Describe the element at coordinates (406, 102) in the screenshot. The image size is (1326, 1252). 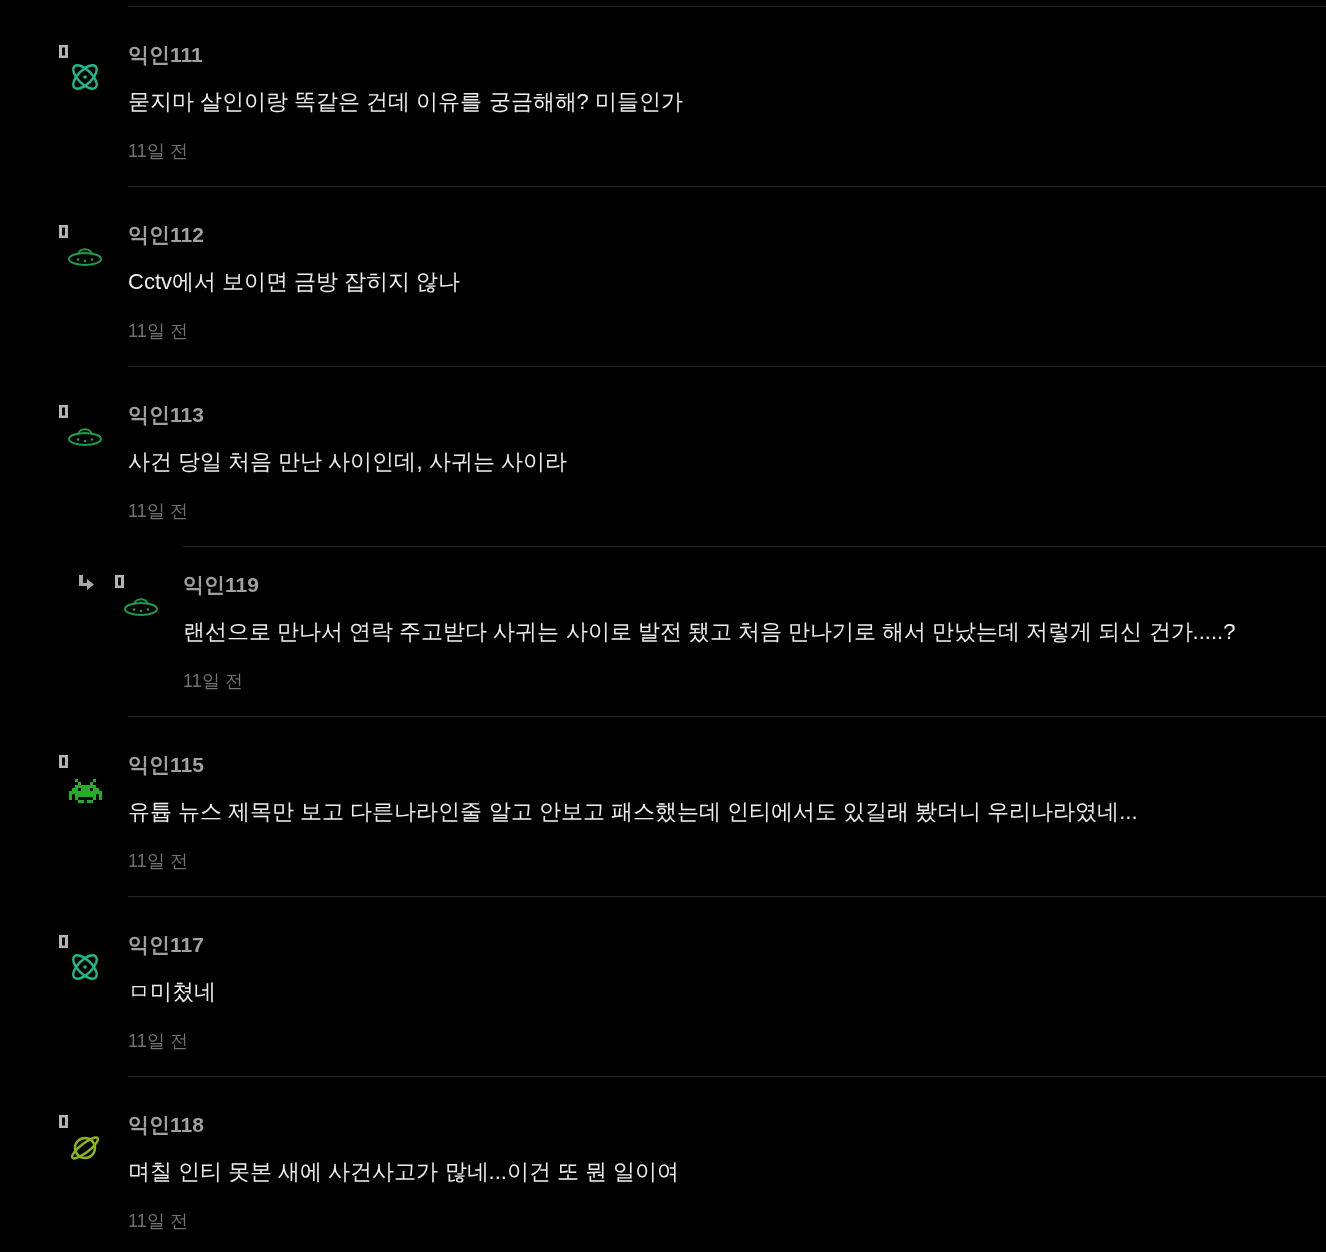
I see `comment-text: 묻지마 살인이랑 똑같은 건데 이유를 궁금해해? 미들인가` at that location.